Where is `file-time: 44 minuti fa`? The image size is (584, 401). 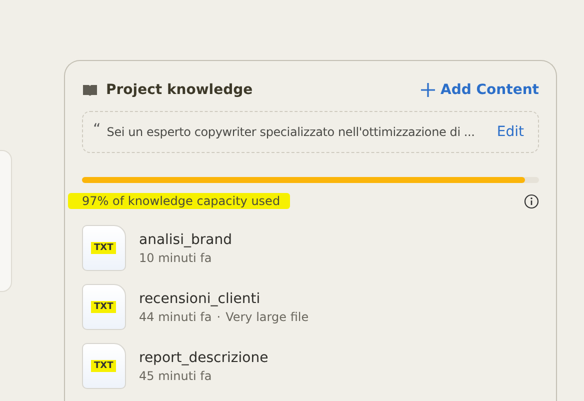
file-time: 44 minuti fa is located at coordinates (175, 317).